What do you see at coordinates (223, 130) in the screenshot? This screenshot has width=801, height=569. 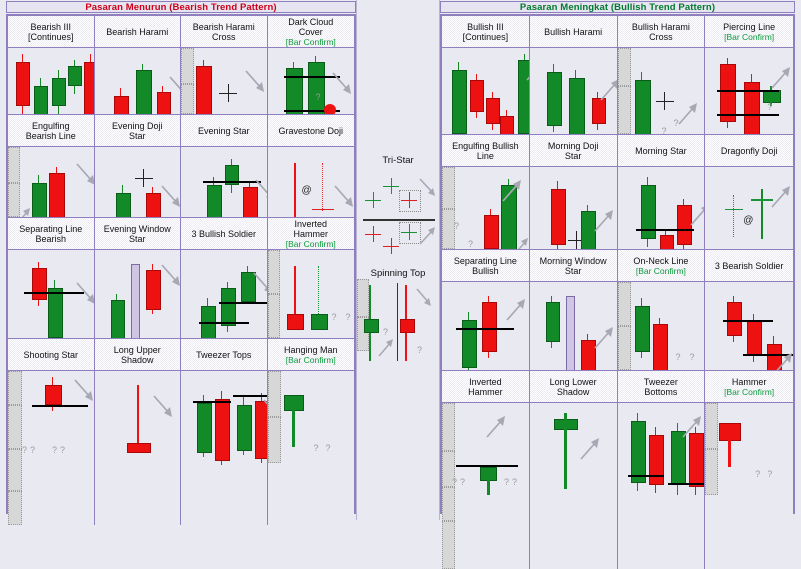 I see `pattern-name-line1: Evening Star` at bounding box center [223, 130].